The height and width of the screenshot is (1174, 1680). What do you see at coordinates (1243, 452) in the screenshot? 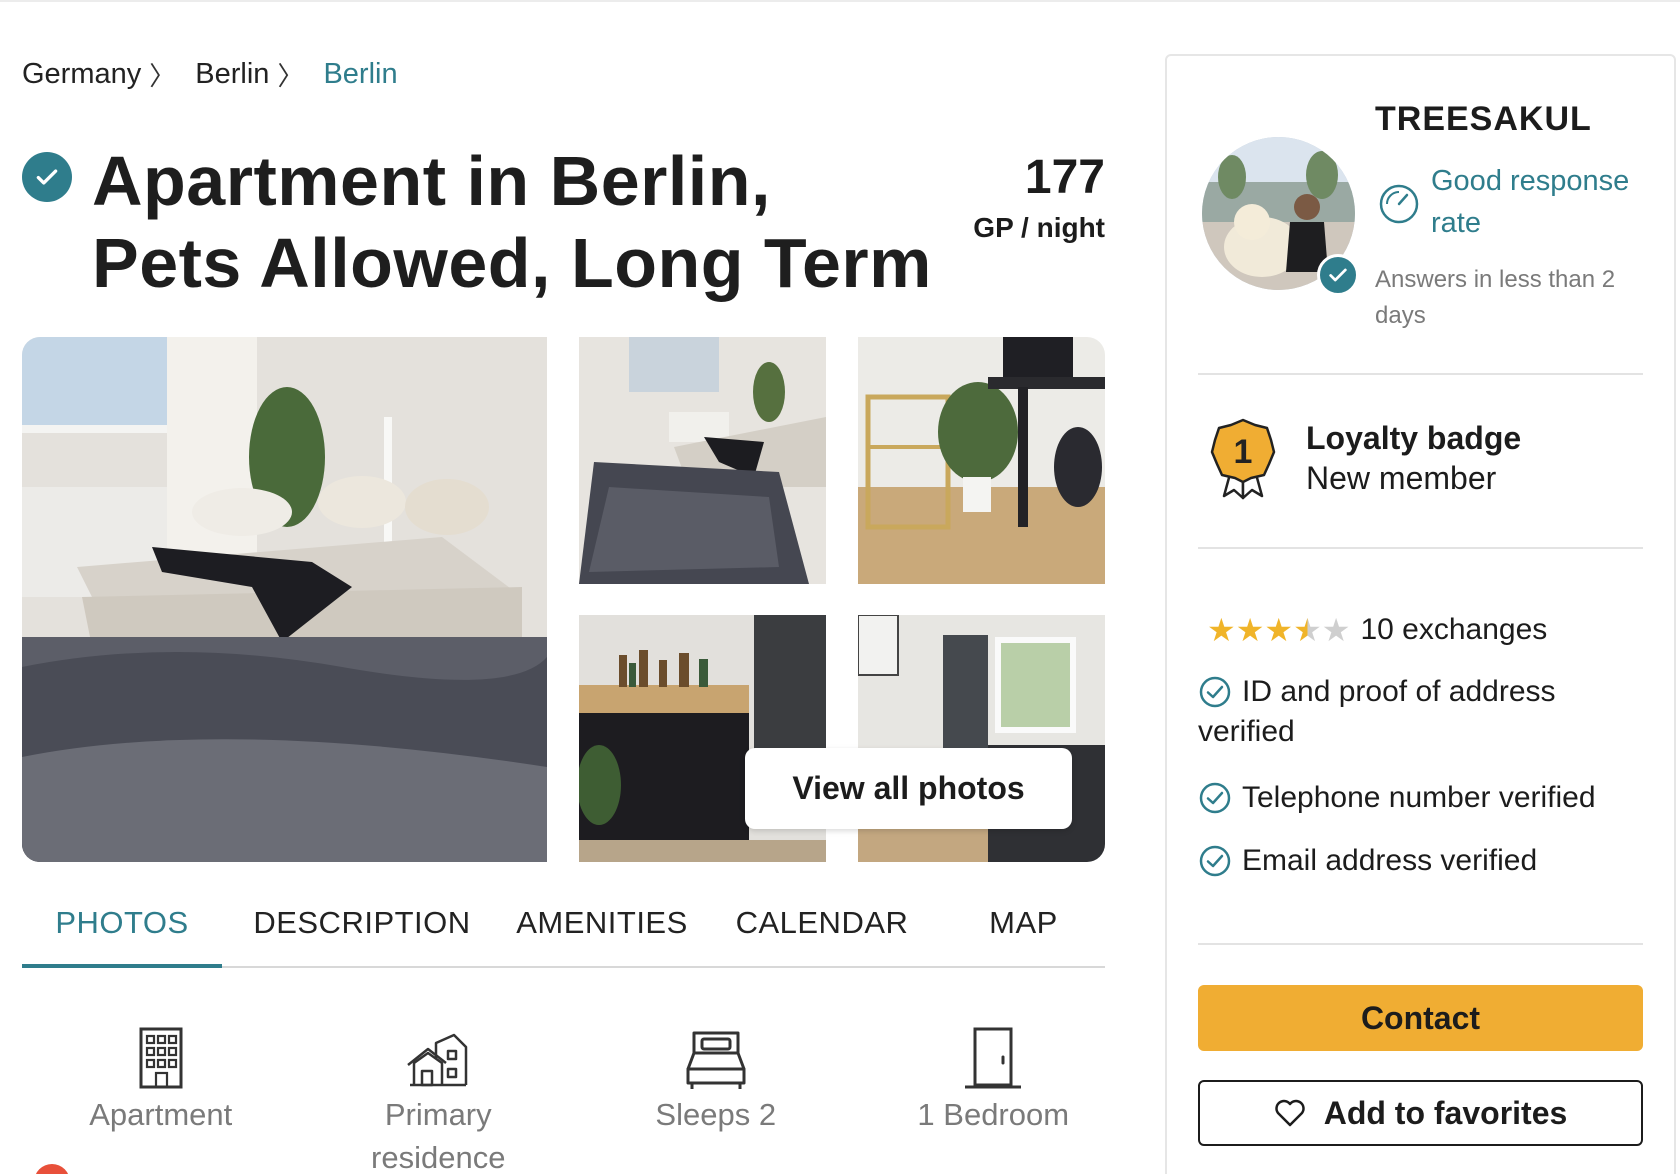
I see `loyalty-badge-number: 1` at bounding box center [1243, 452].